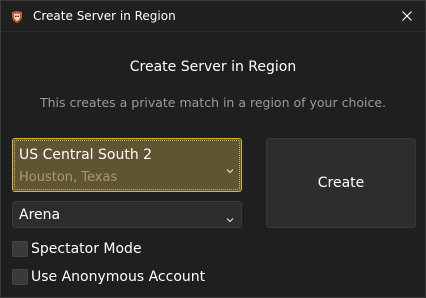 This screenshot has width=426, height=298. I want to click on mode-value: Arena, so click(40, 215).